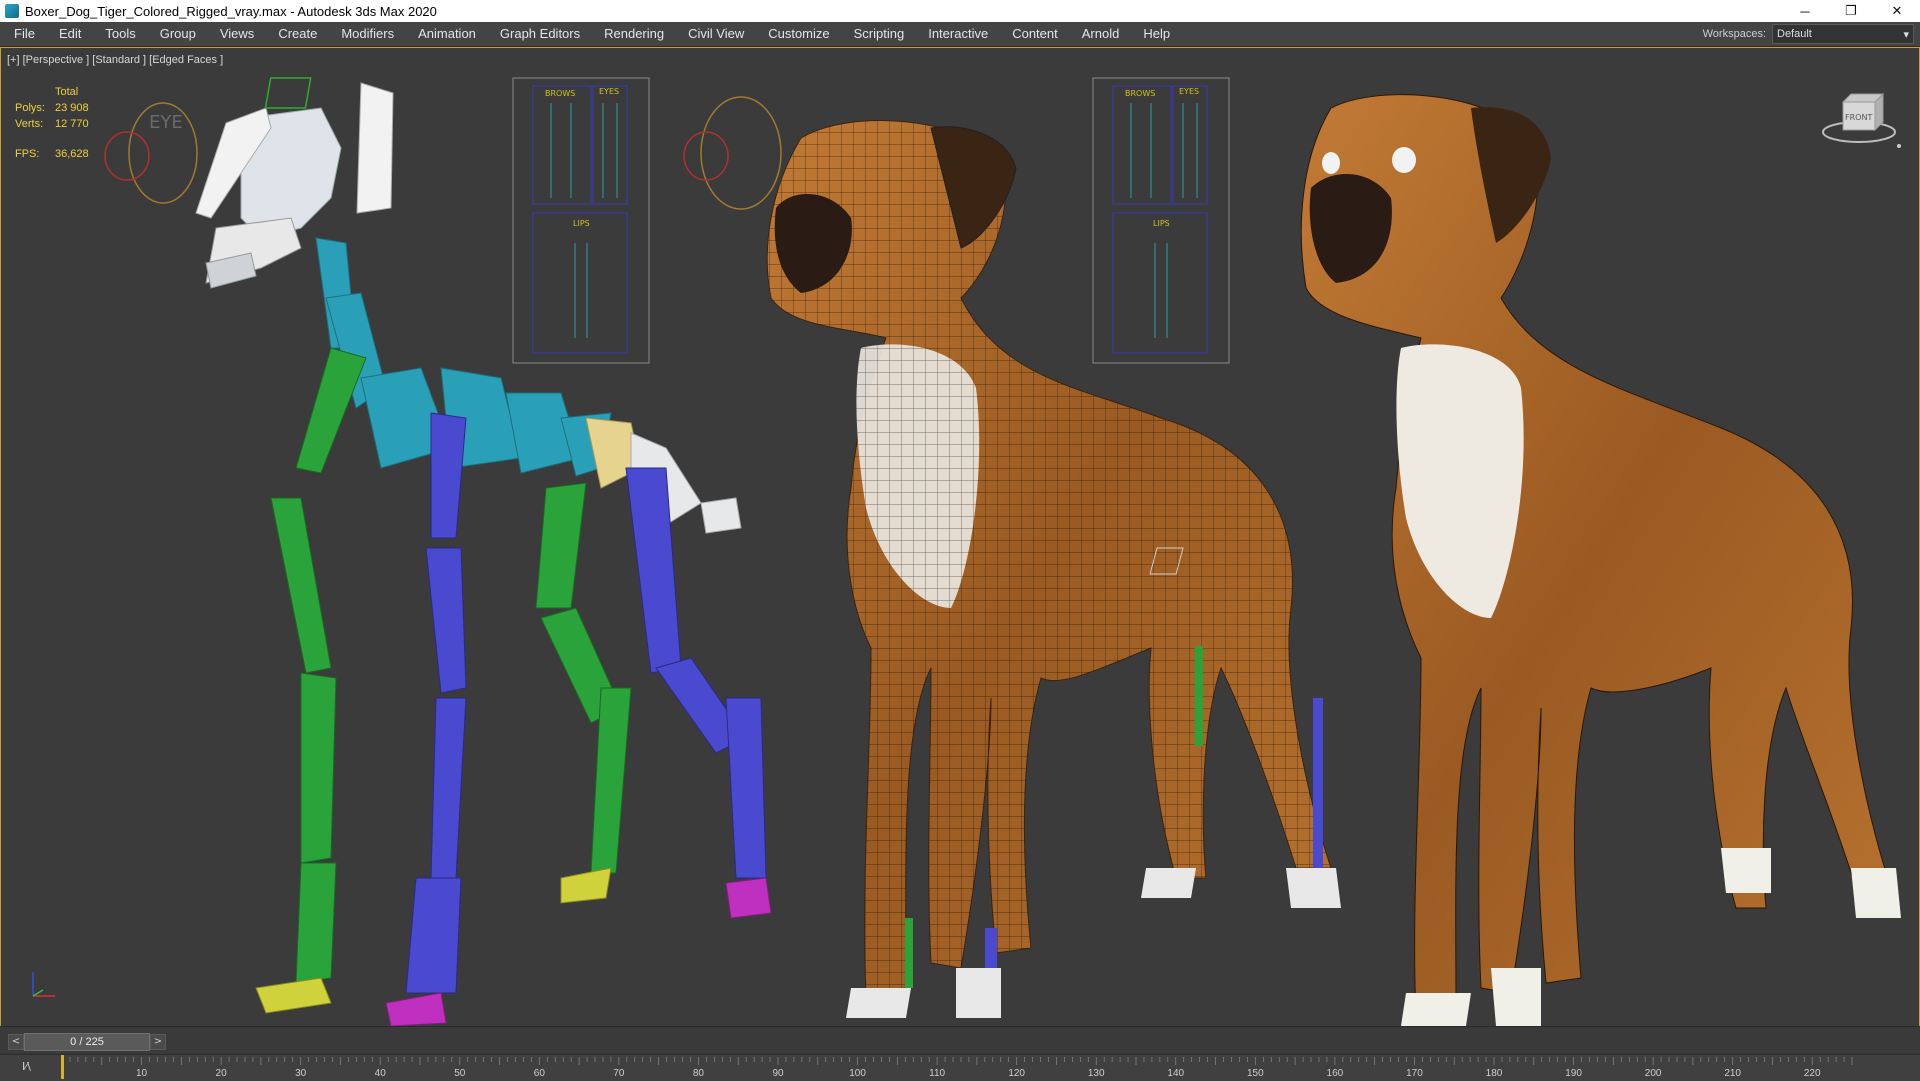  Describe the element at coordinates (1156, 34) in the screenshot. I see `menu-help: Help` at that location.